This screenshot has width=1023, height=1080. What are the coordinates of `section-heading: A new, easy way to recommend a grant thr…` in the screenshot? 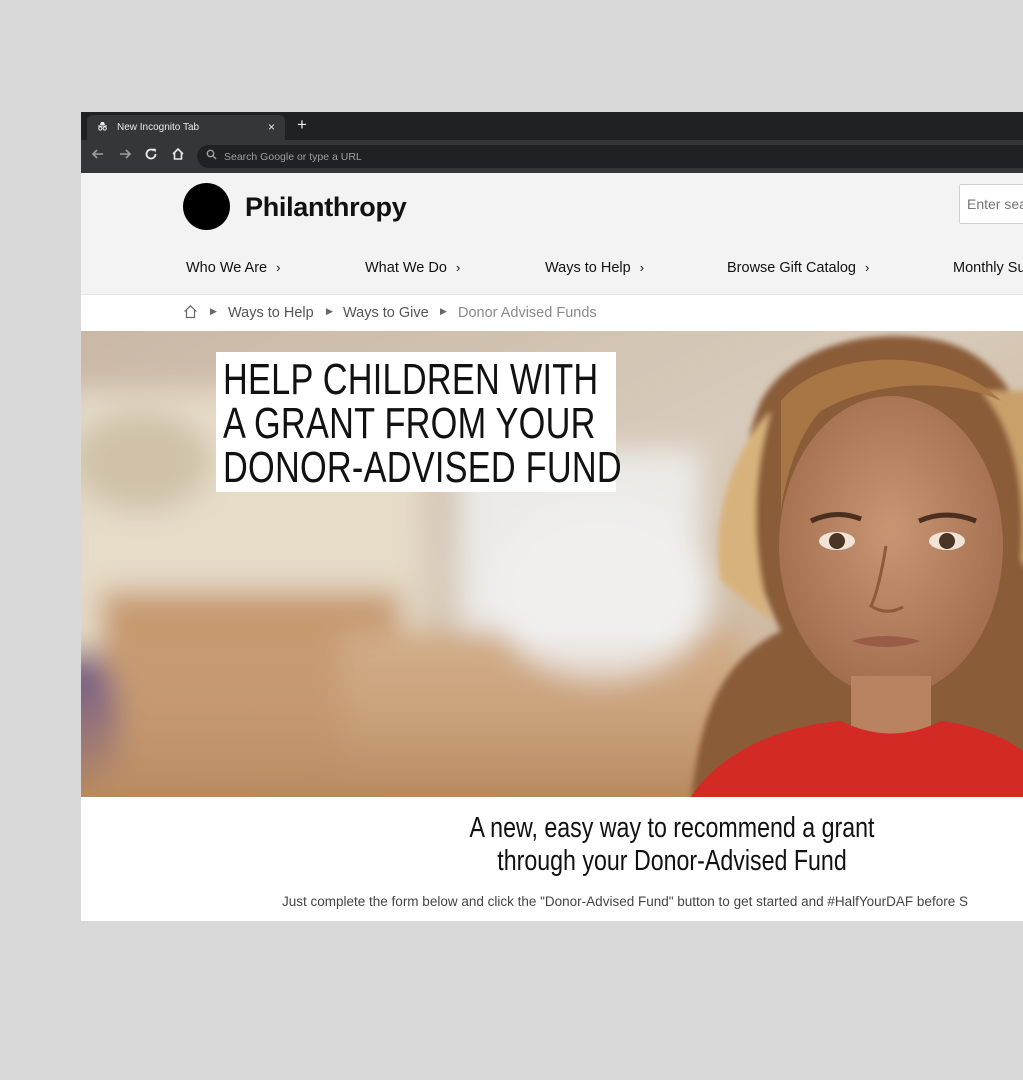 It's located at (552, 845).